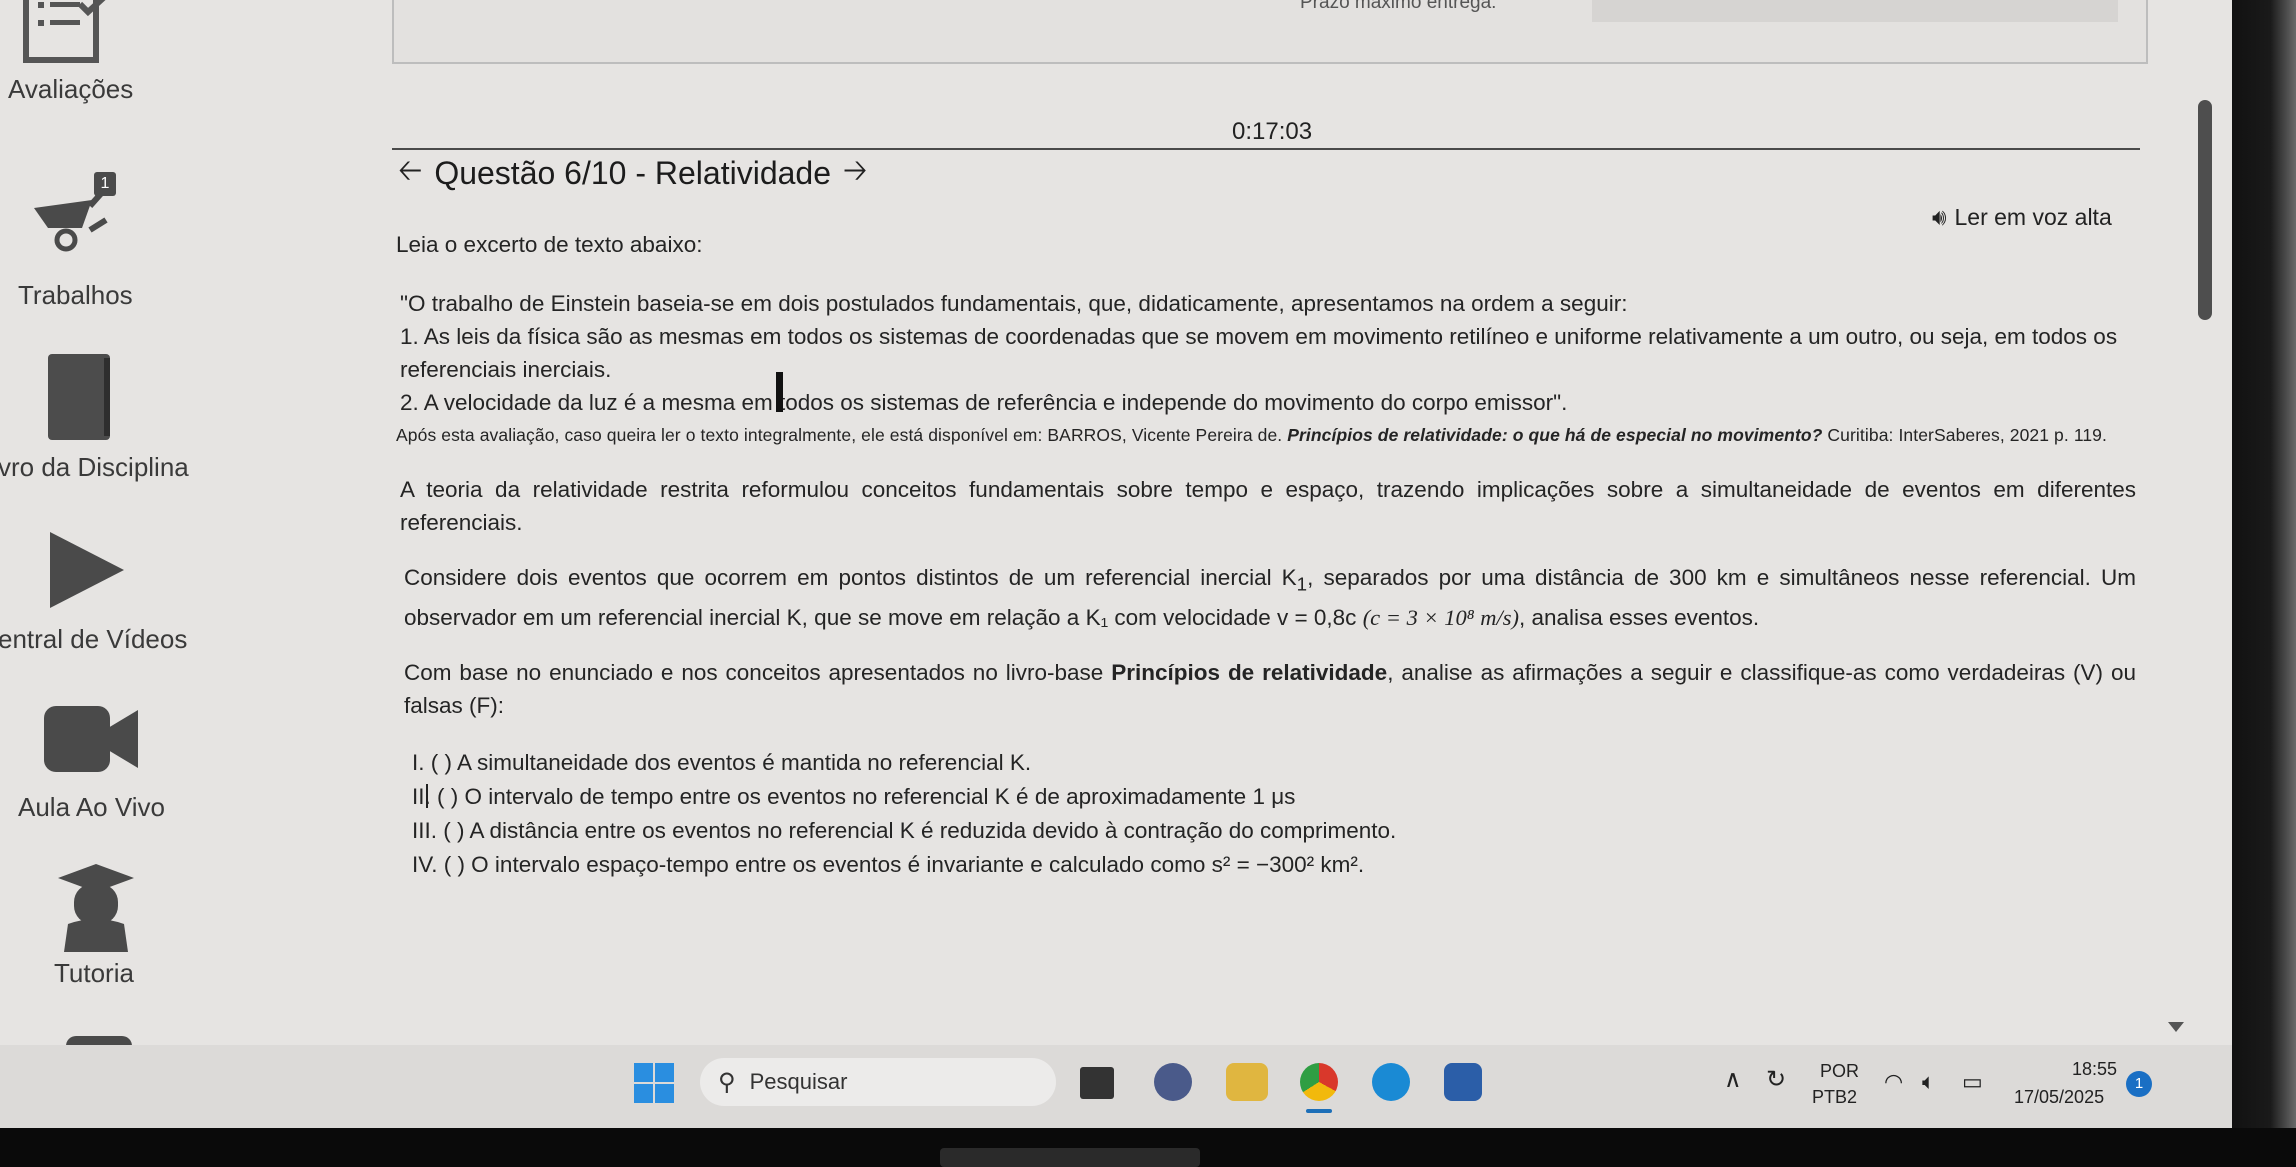  What do you see at coordinates (1247, 1082) in the screenshot?
I see `file-explorer-icon` at bounding box center [1247, 1082].